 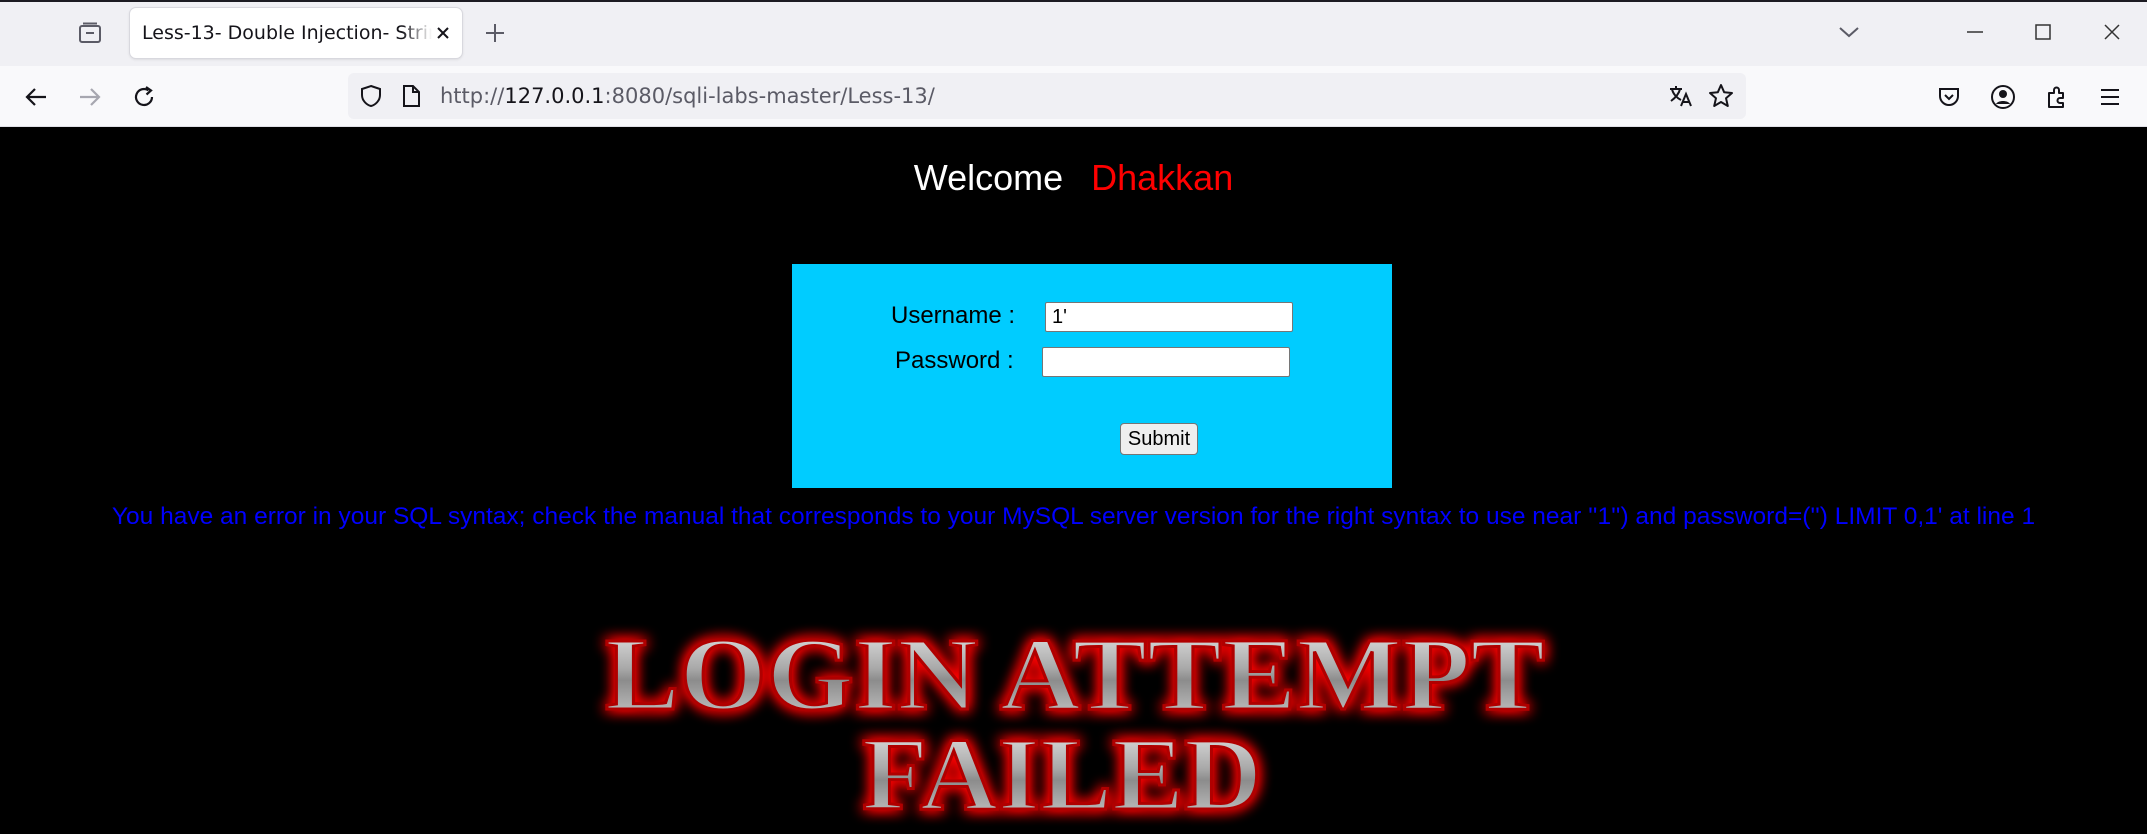 What do you see at coordinates (988, 177) in the screenshot?
I see `welcome-text: Welcome` at bounding box center [988, 177].